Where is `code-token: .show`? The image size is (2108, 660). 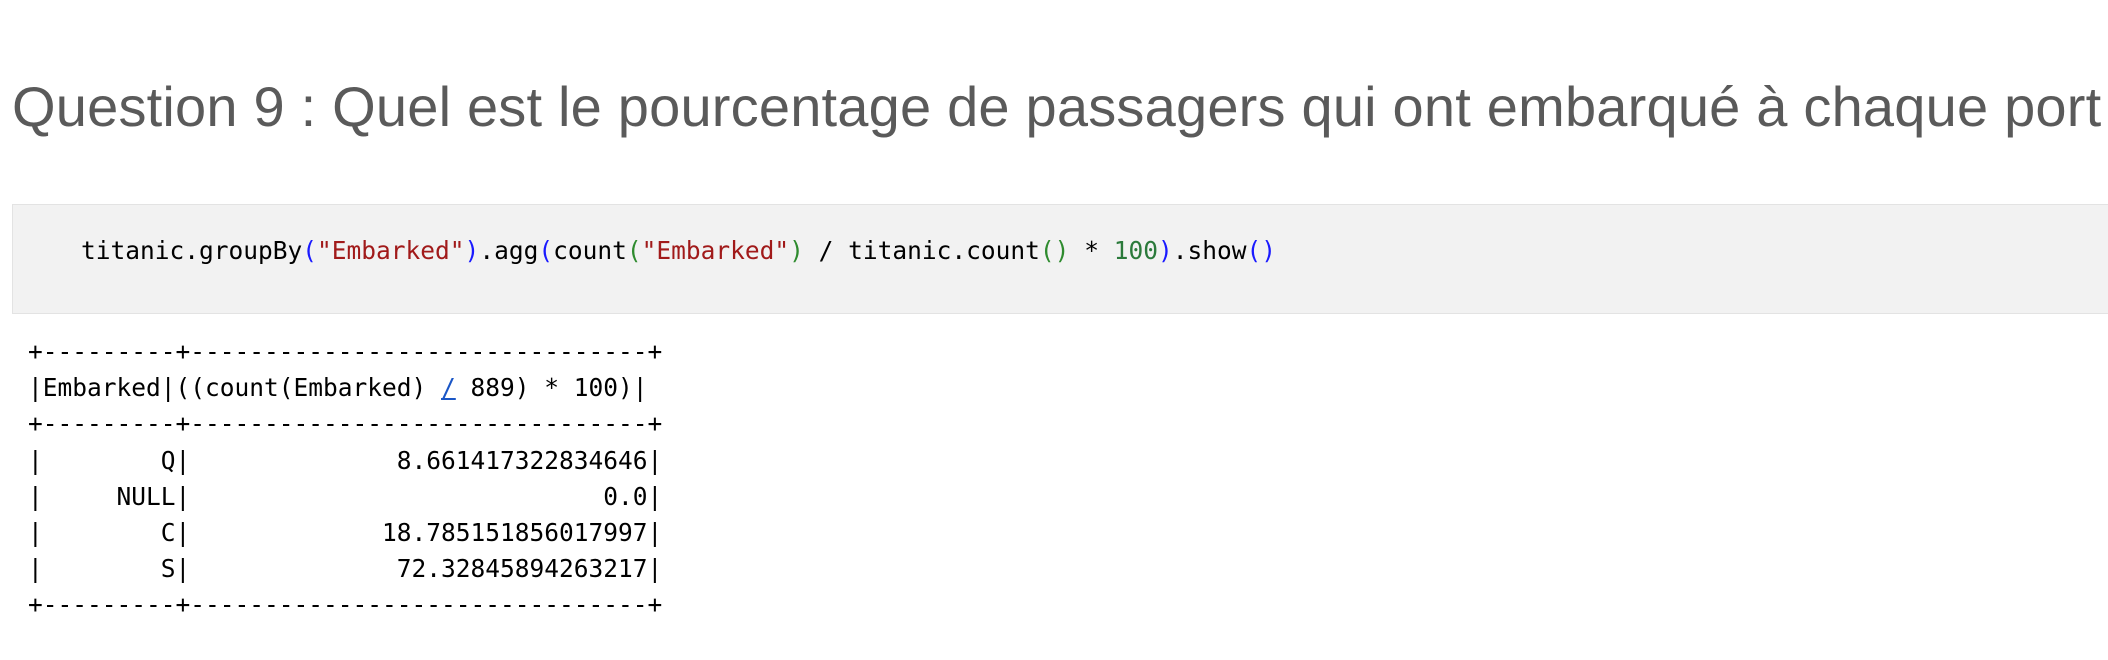
code-token: .show is located at coordinates (1209, 250).